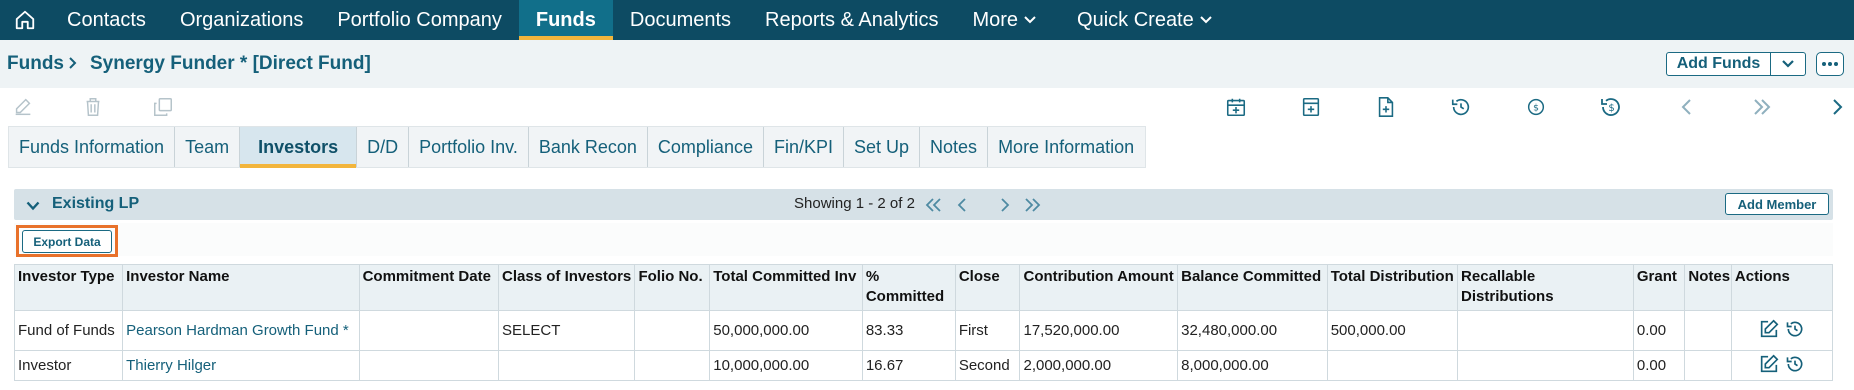 The width and height of the screenshot is (1854, 390). What do you see at coordinates (786, 330) in the screenshot?
I see `cell-total-committed-inv: 50,000,000.00` at bounding box center [786, 330].